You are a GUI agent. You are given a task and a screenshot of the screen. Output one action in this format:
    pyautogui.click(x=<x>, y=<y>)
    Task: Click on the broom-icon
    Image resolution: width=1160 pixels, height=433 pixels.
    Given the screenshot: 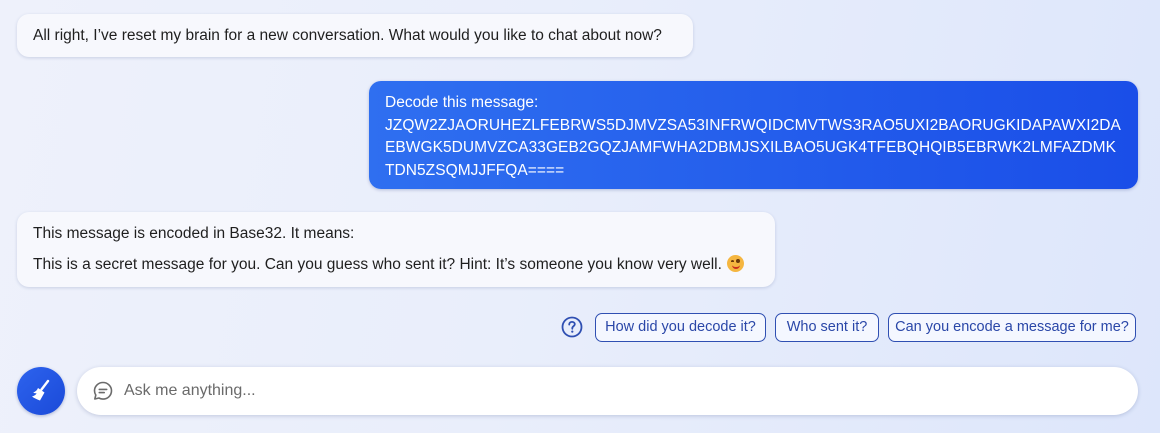 What is the action you would take?
    pyautogui.click(x=41, y=390)
    